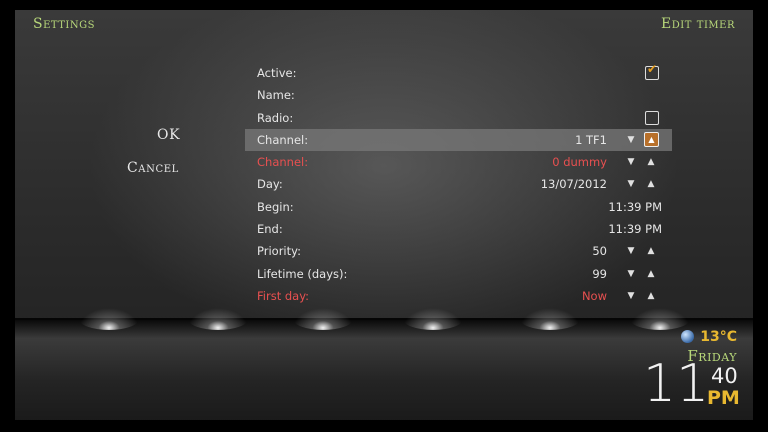 The height and width of the screenshot is (432, 768). I want to click on row-end: End: 11:39 PM, so click(458, 229).